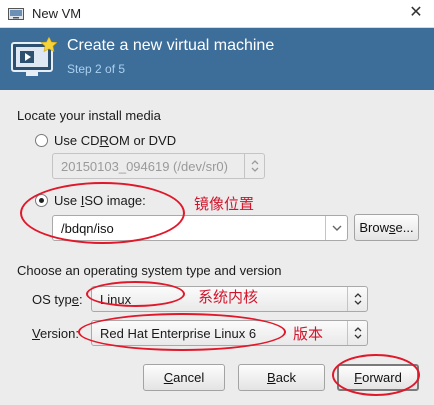  Describe the element at coordinates (104, 140) in the screenshot. I see `cdrom-label-mnemonic: R` at that location.